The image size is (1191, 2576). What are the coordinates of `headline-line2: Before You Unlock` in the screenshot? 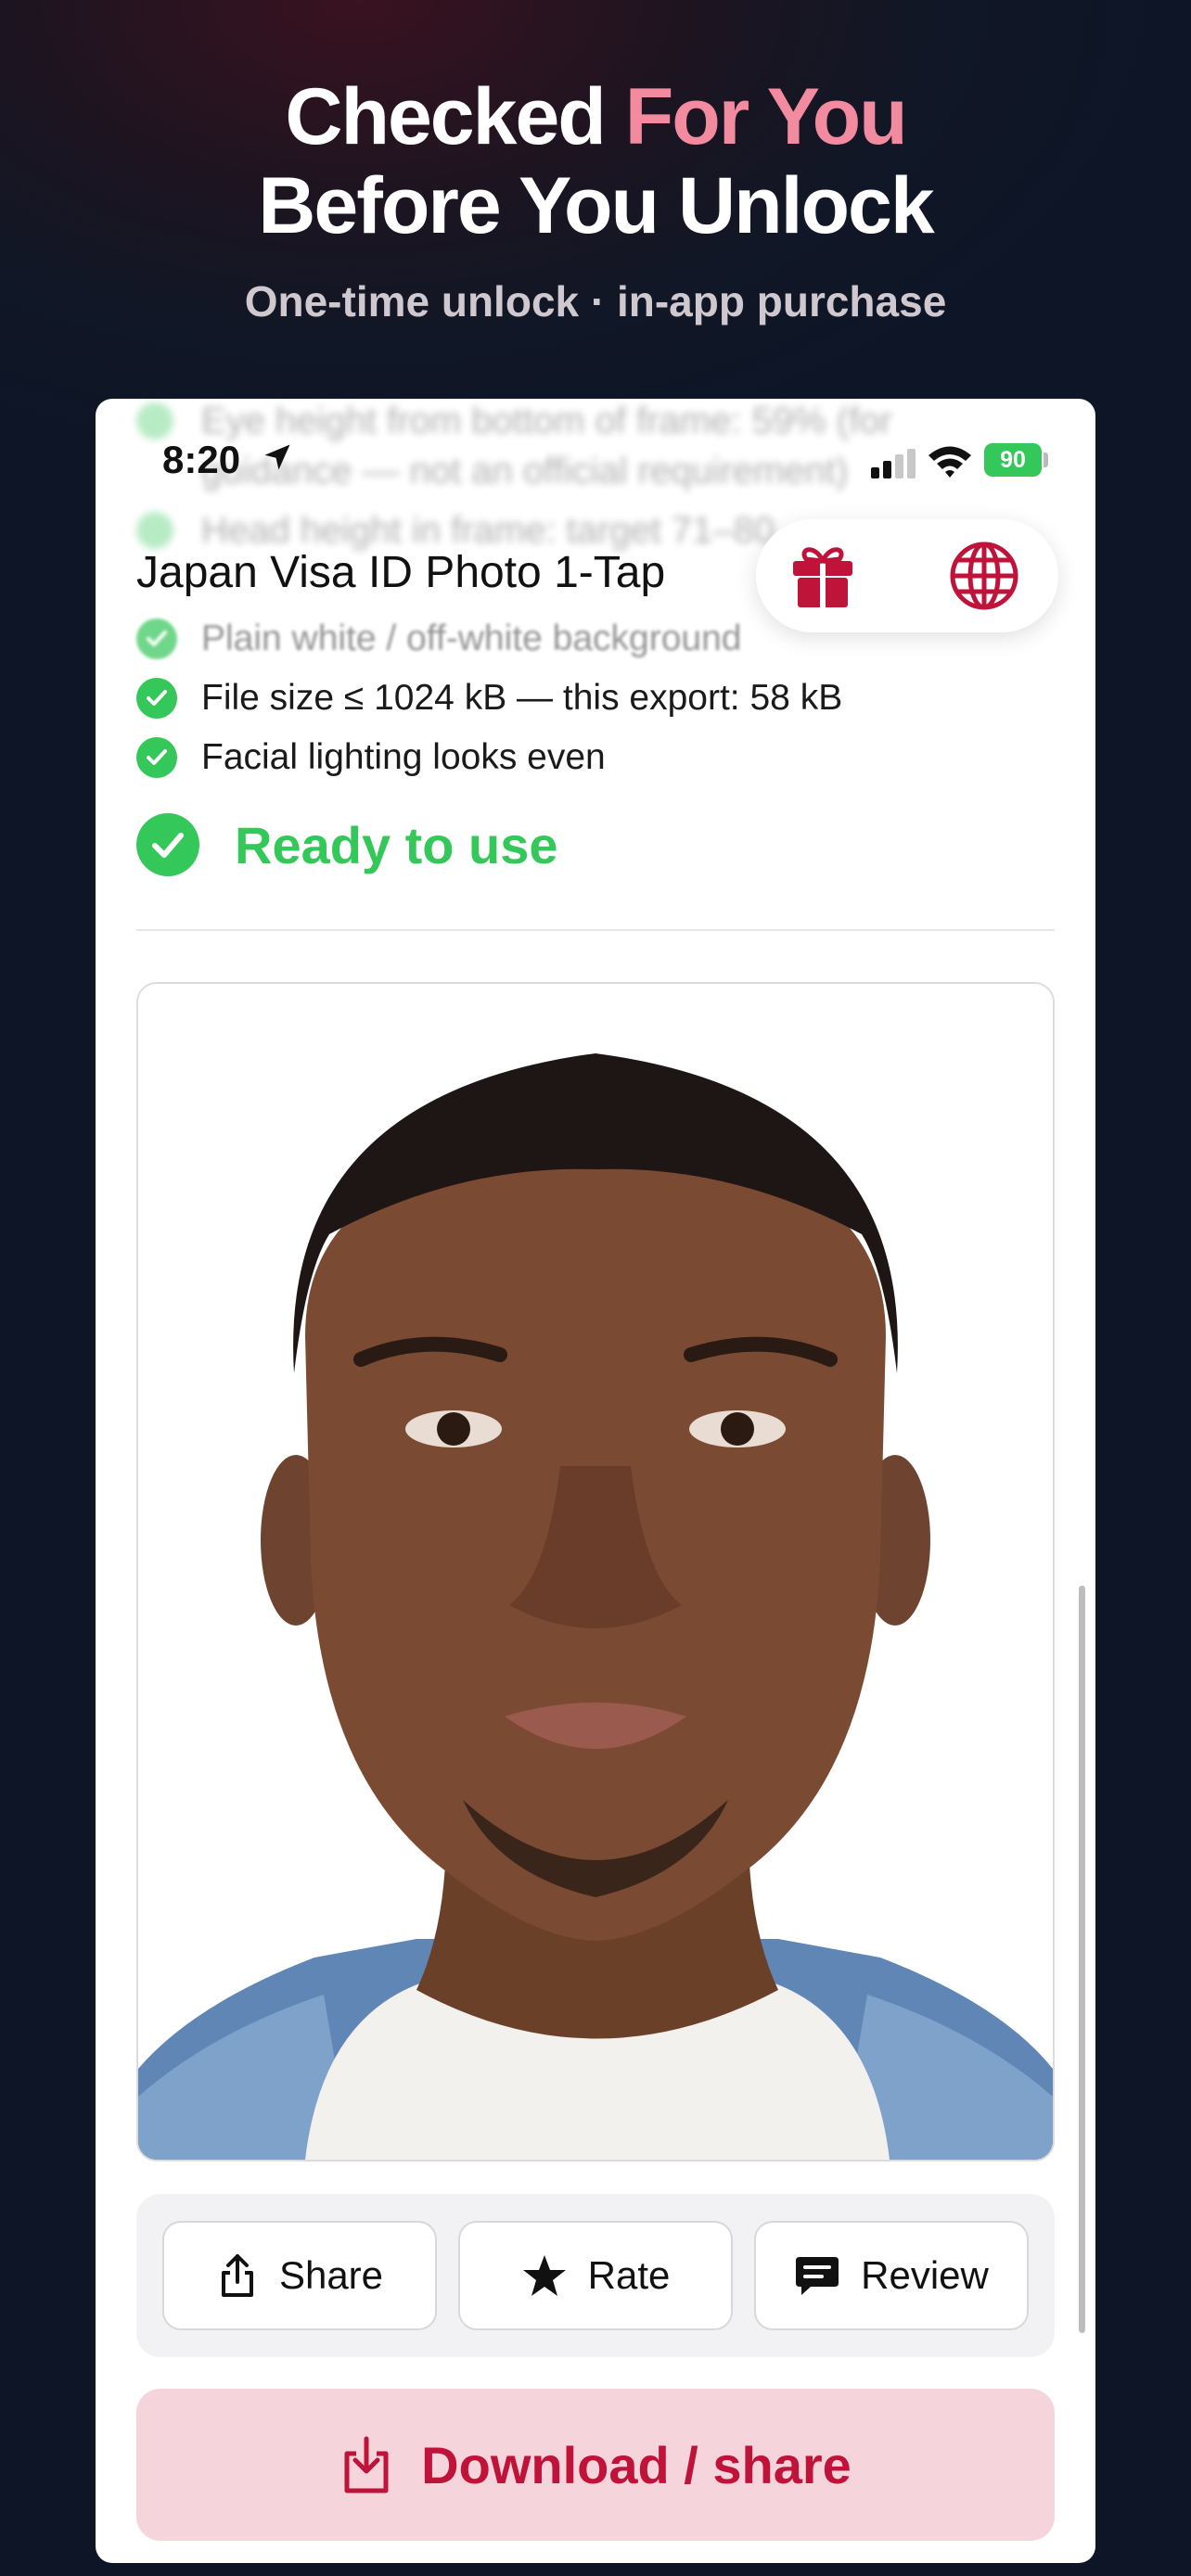 It's located at (596, 206).